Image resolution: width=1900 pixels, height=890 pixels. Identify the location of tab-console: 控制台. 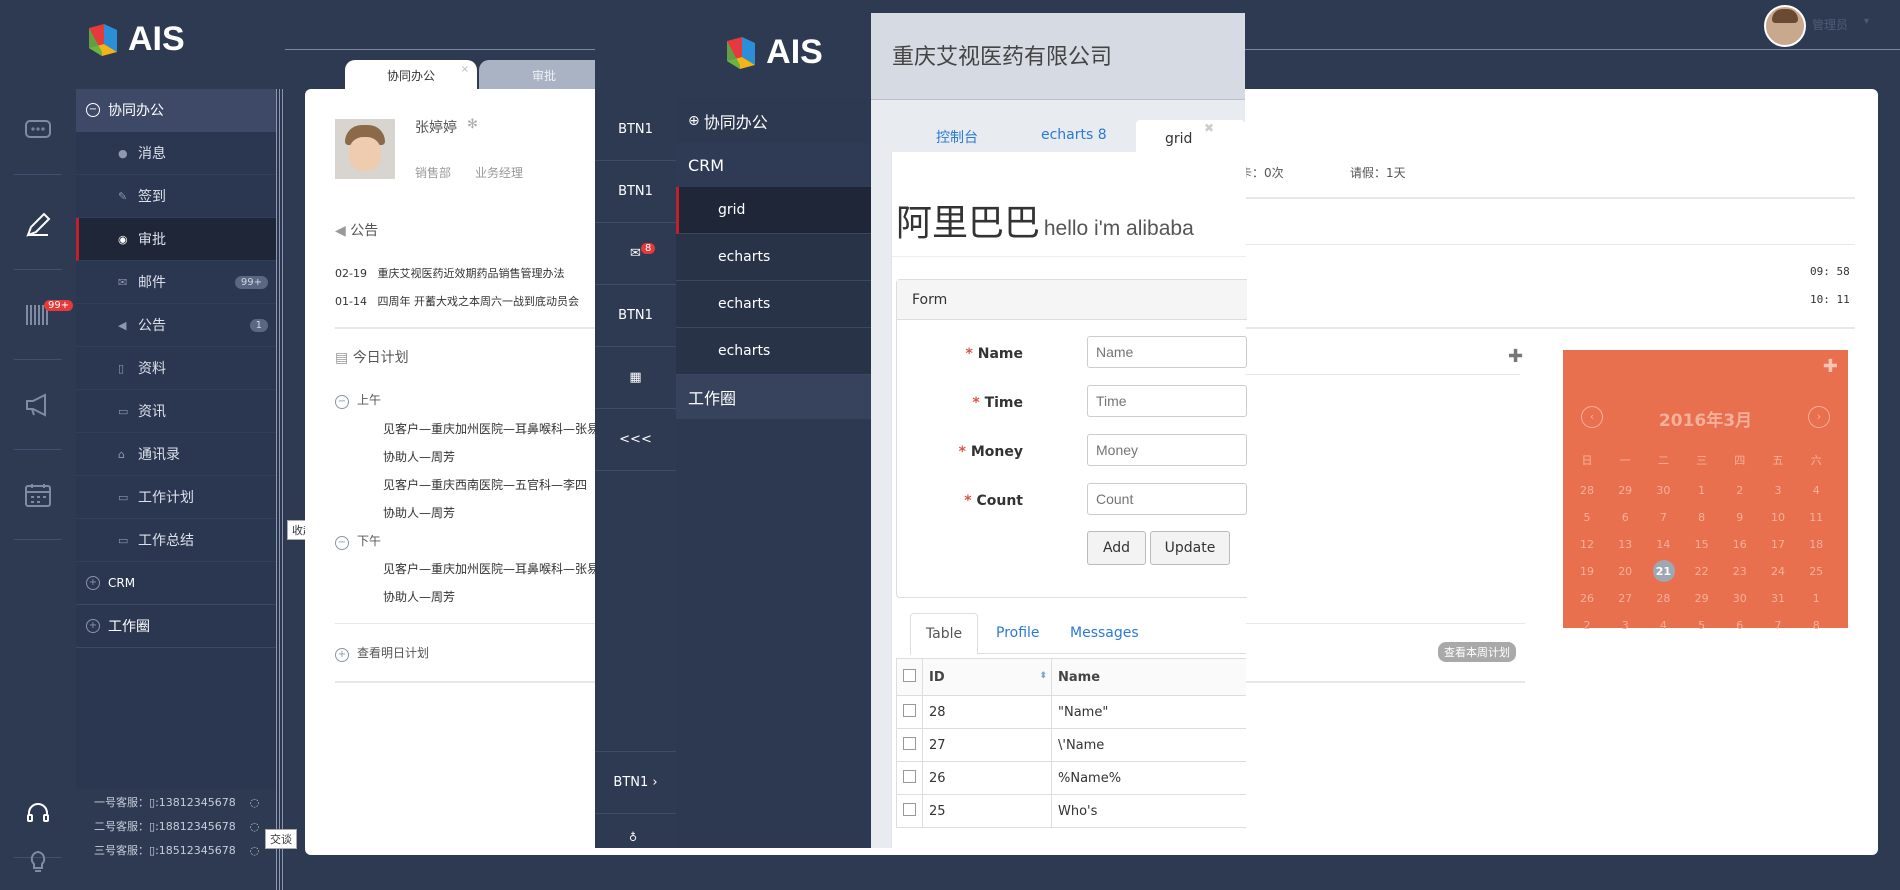
(957, 137).